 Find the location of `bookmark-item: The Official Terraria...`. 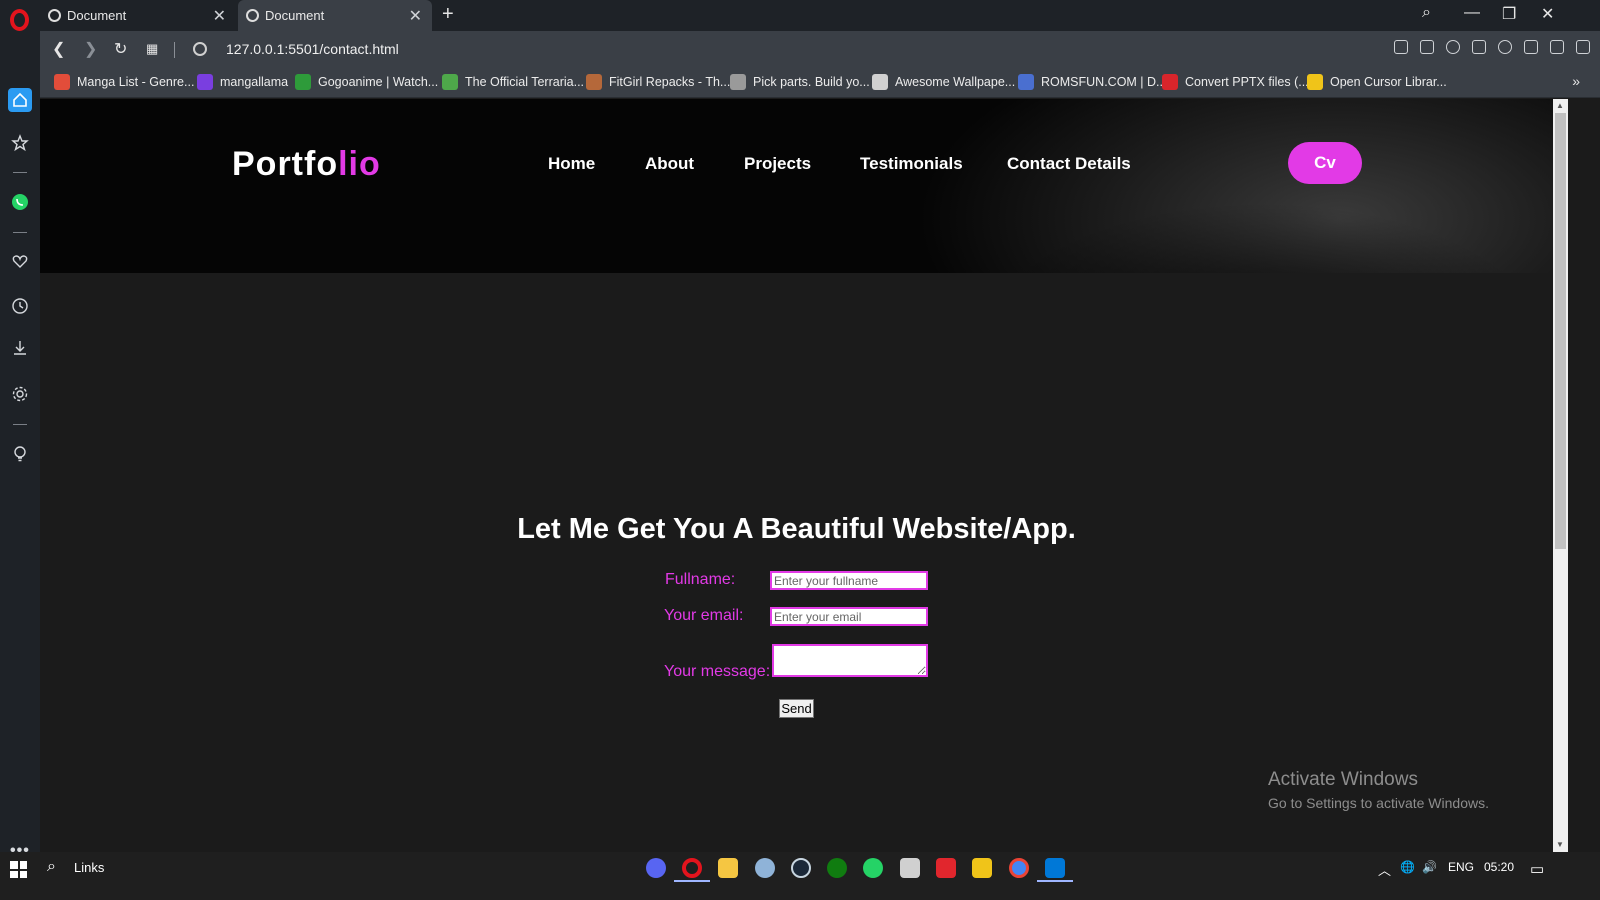

bookmark-item: The Official Terraria... is located at coordinates (513, 82).